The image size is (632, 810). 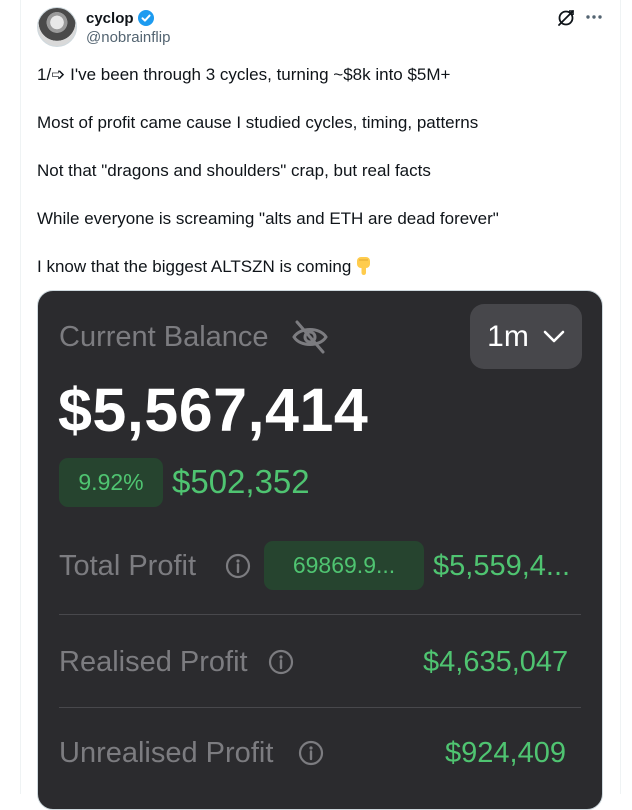 I want to click on card-border-right, so click(x=620, y=397).